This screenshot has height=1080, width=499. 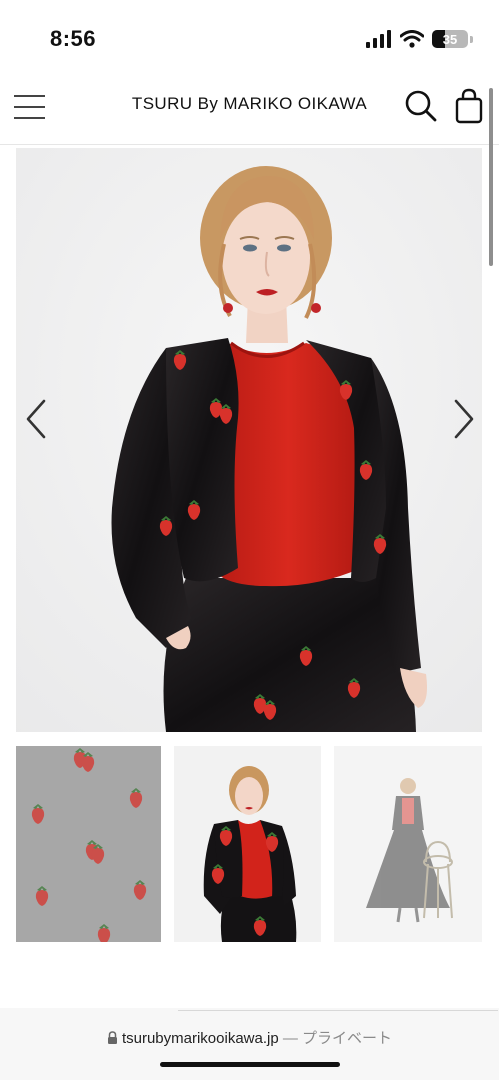 I want to click on private-mode-label: プライベート, so click(x=347, y=1038).